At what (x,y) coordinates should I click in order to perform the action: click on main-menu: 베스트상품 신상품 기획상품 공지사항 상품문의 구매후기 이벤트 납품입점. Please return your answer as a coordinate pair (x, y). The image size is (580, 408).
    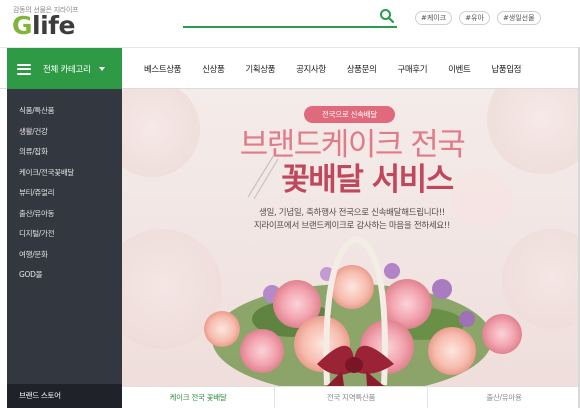
    Looking at the image, I should click on (321, 69).